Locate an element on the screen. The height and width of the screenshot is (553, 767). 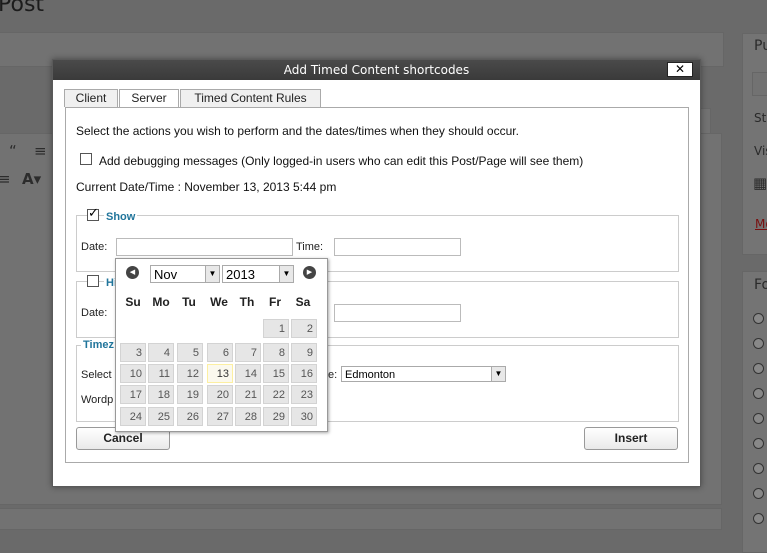
list-icon: ≡ is located at coordinates (5, 179).